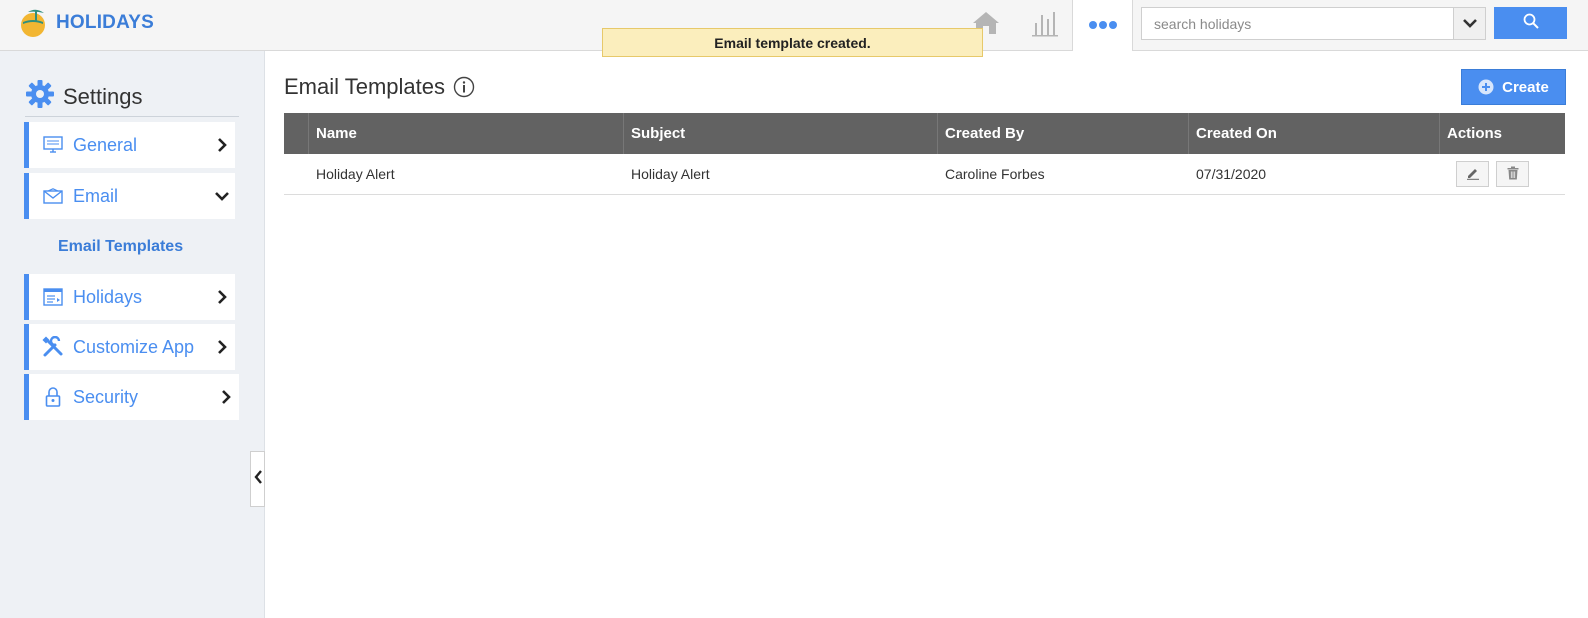 The image size is (1588, 618). I want to click on info-icon, so click(464, 87).